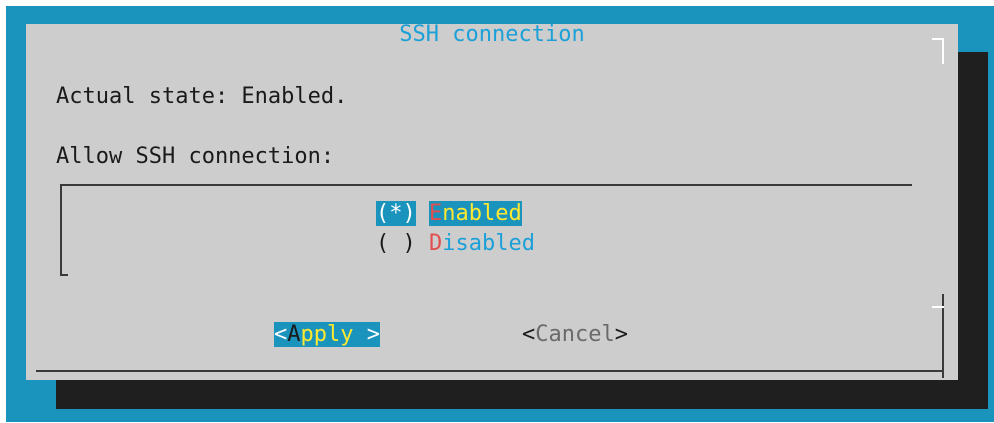 The image size is (994, 423). Describe the element at coordinates (436, 213) in the screenshot. I see `hotkey-e: E` at that location.